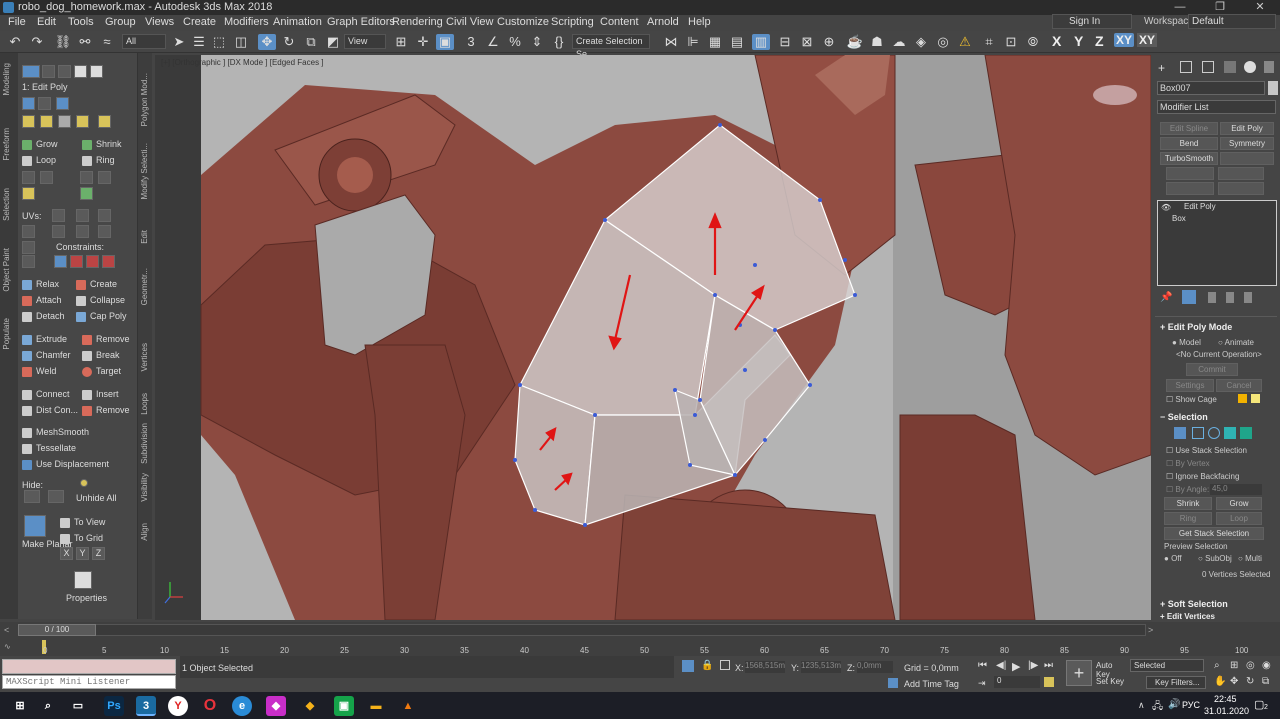 This screenshot has height=719, width=1280. Describe the element at coordinates (1198, 433) in the screenshot. I see `edge-subobj-icon` at that location.